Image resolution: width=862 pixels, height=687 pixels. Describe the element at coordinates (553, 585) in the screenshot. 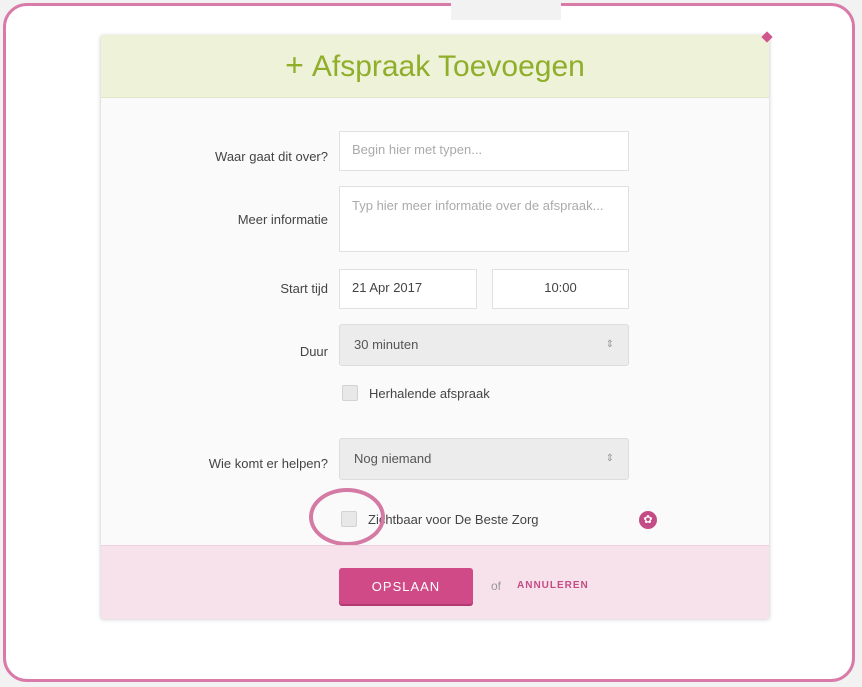

I see `cancel-link: ANNULEREN` at that location.